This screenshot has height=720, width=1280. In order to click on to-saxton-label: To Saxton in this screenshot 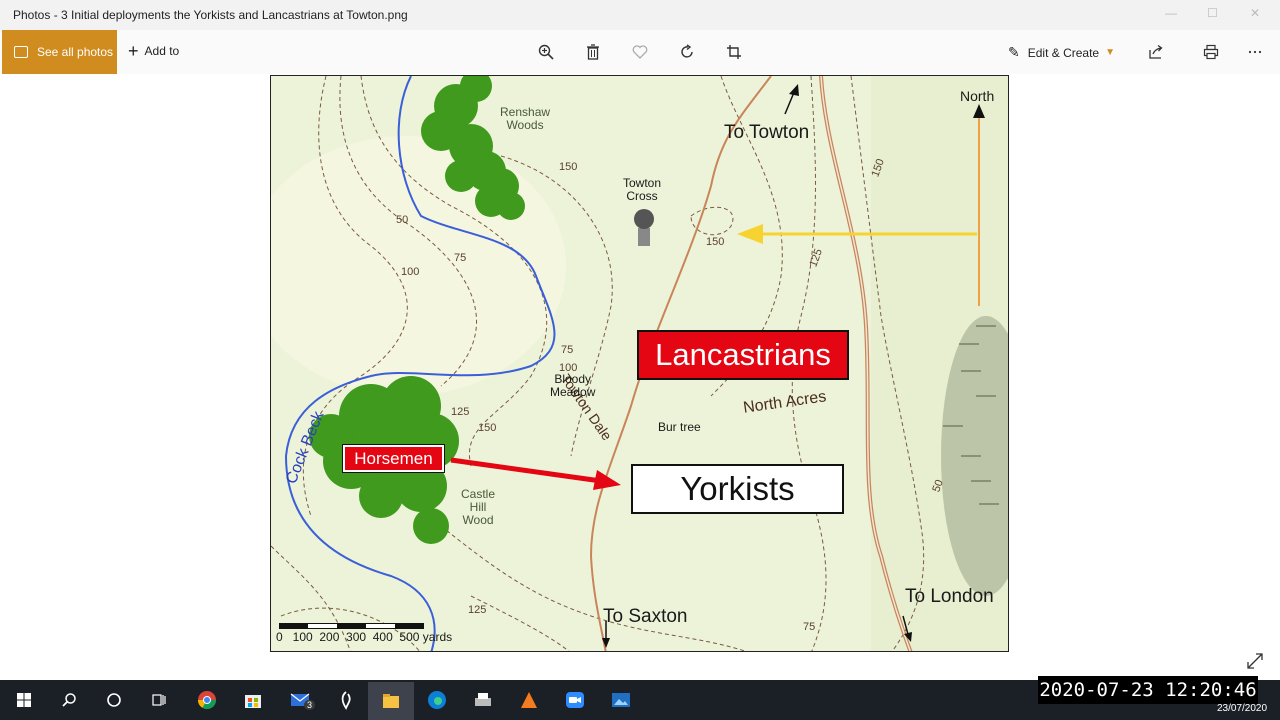, I will do `click(645, 616)`.